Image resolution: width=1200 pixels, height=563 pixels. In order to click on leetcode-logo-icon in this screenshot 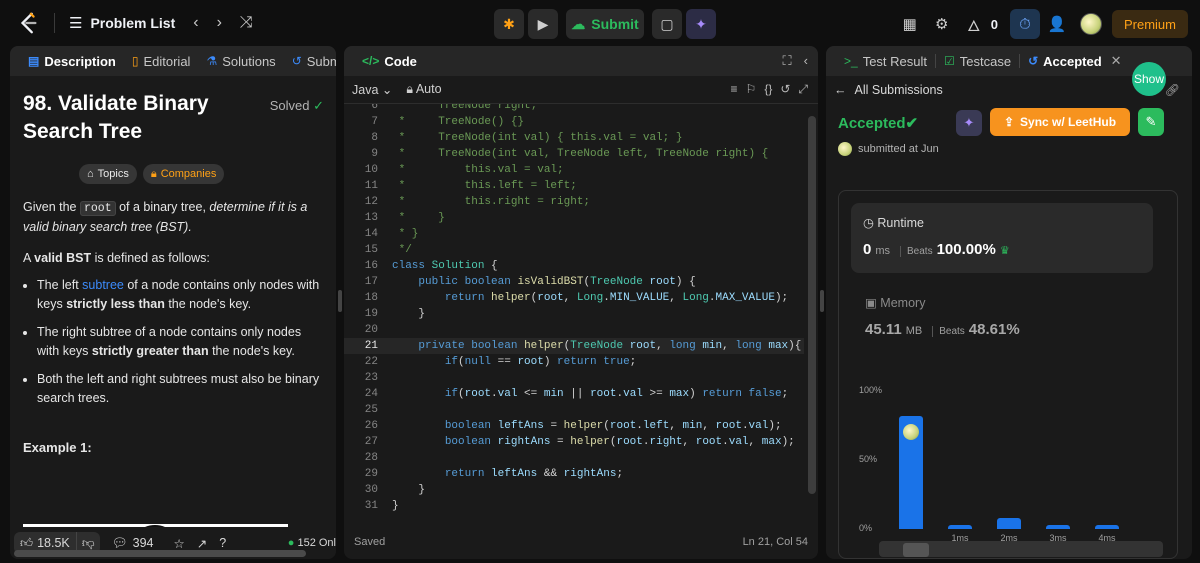, I will do `click(29, 23)`.